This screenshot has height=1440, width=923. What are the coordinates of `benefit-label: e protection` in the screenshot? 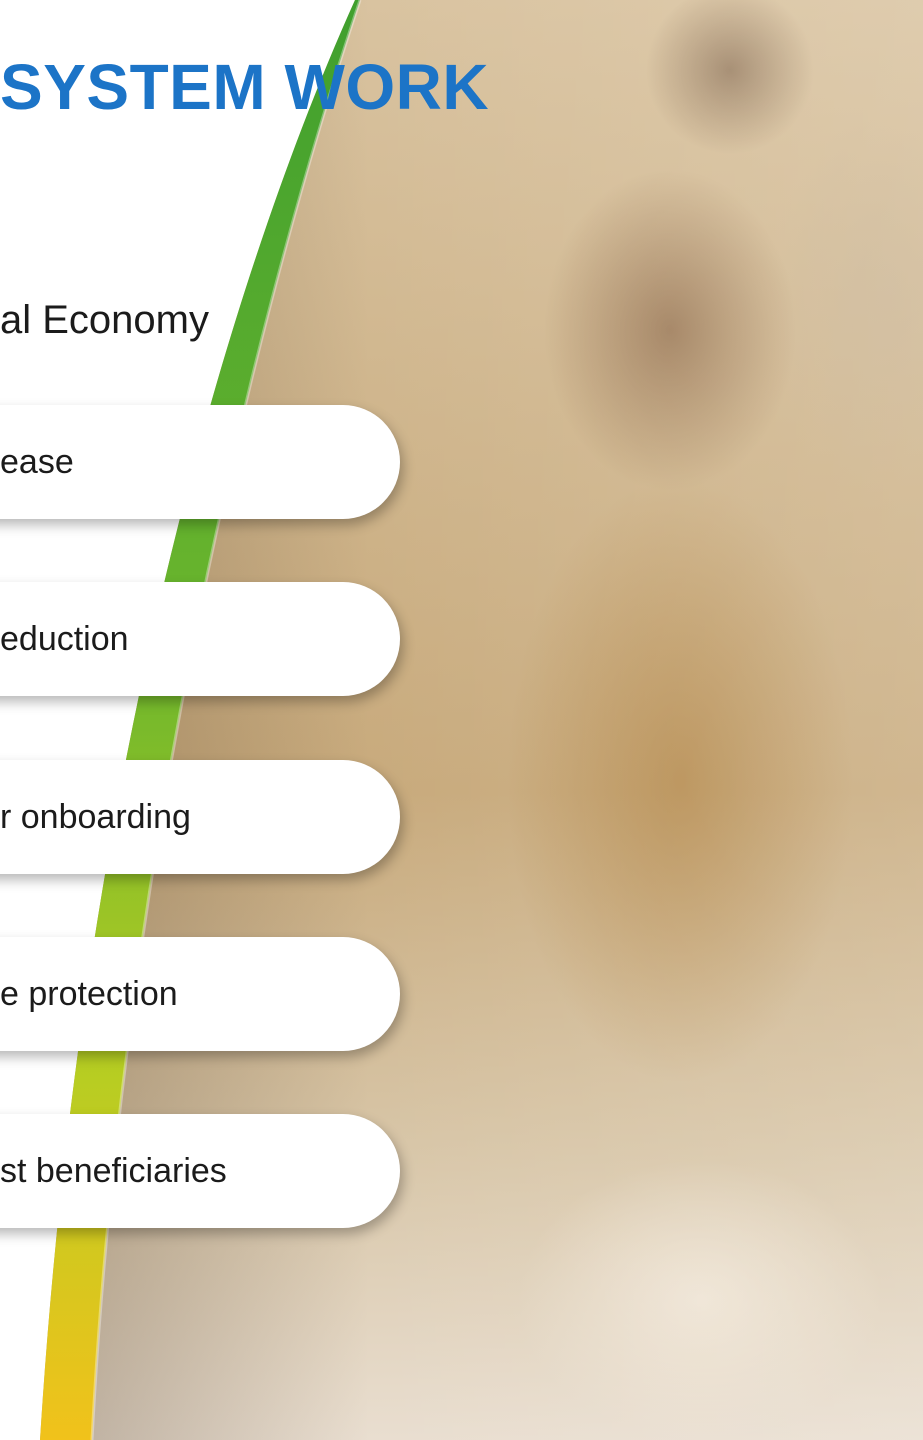 It's located at (89, 993).